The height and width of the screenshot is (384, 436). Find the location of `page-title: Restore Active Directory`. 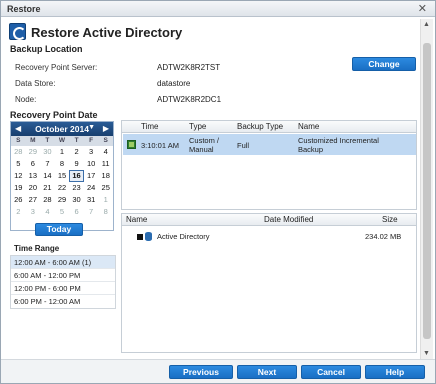

page-title: Restore Active Directory is located at coordinates (107, 32).